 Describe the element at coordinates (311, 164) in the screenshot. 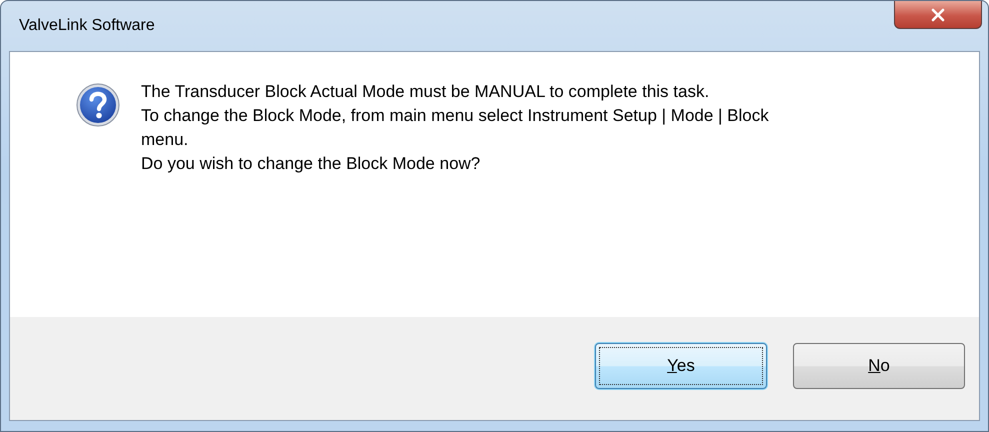

I see `message-text: Do you wish to change the Block Mode now?` at that location.